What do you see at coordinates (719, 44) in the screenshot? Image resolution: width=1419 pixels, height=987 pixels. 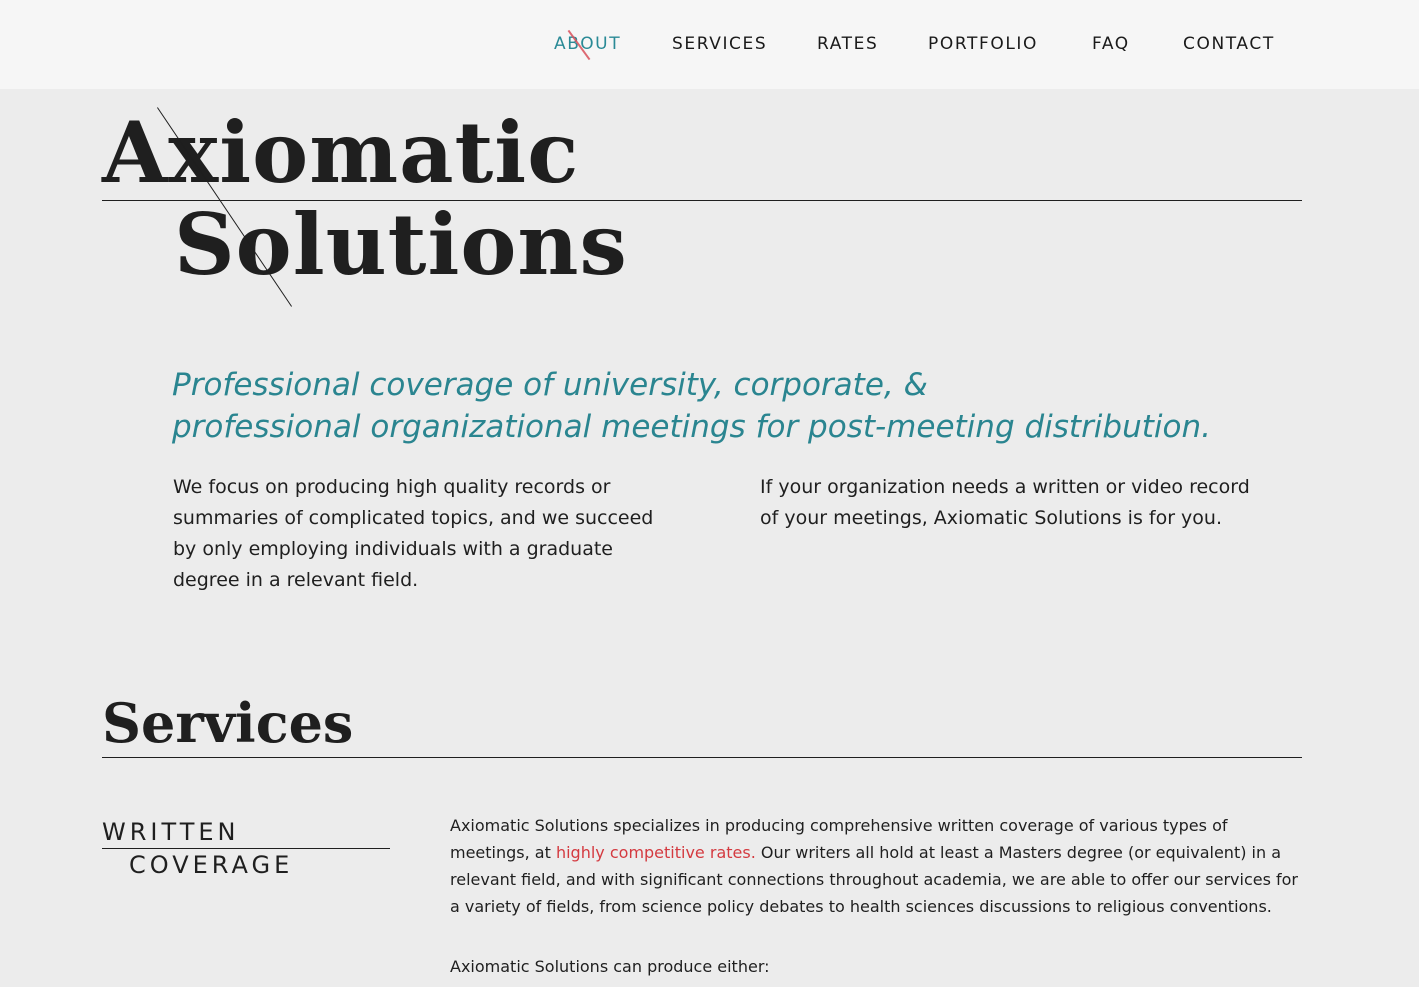 I see `nav-services-link: SERVICES` at bounding box center [719, 44].